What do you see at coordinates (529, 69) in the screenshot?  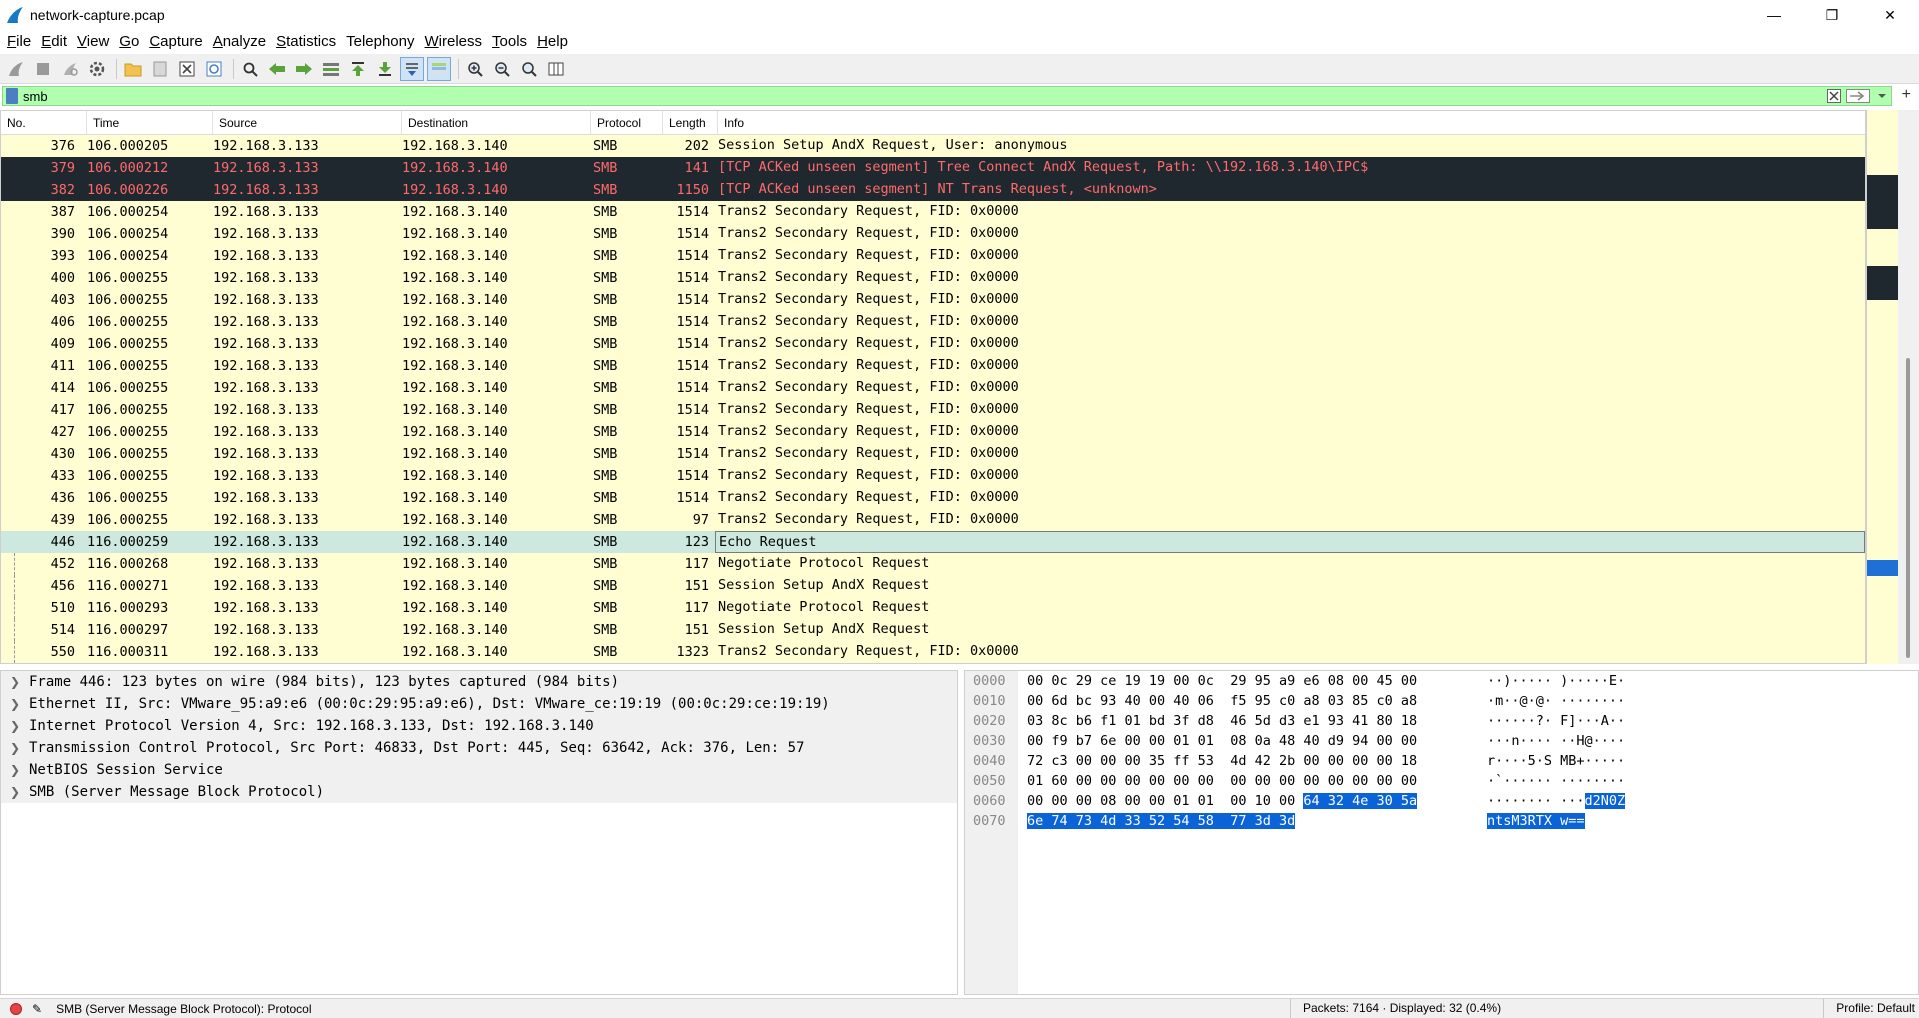 I see `normal-size-icon` at bounding box center [529, 69].